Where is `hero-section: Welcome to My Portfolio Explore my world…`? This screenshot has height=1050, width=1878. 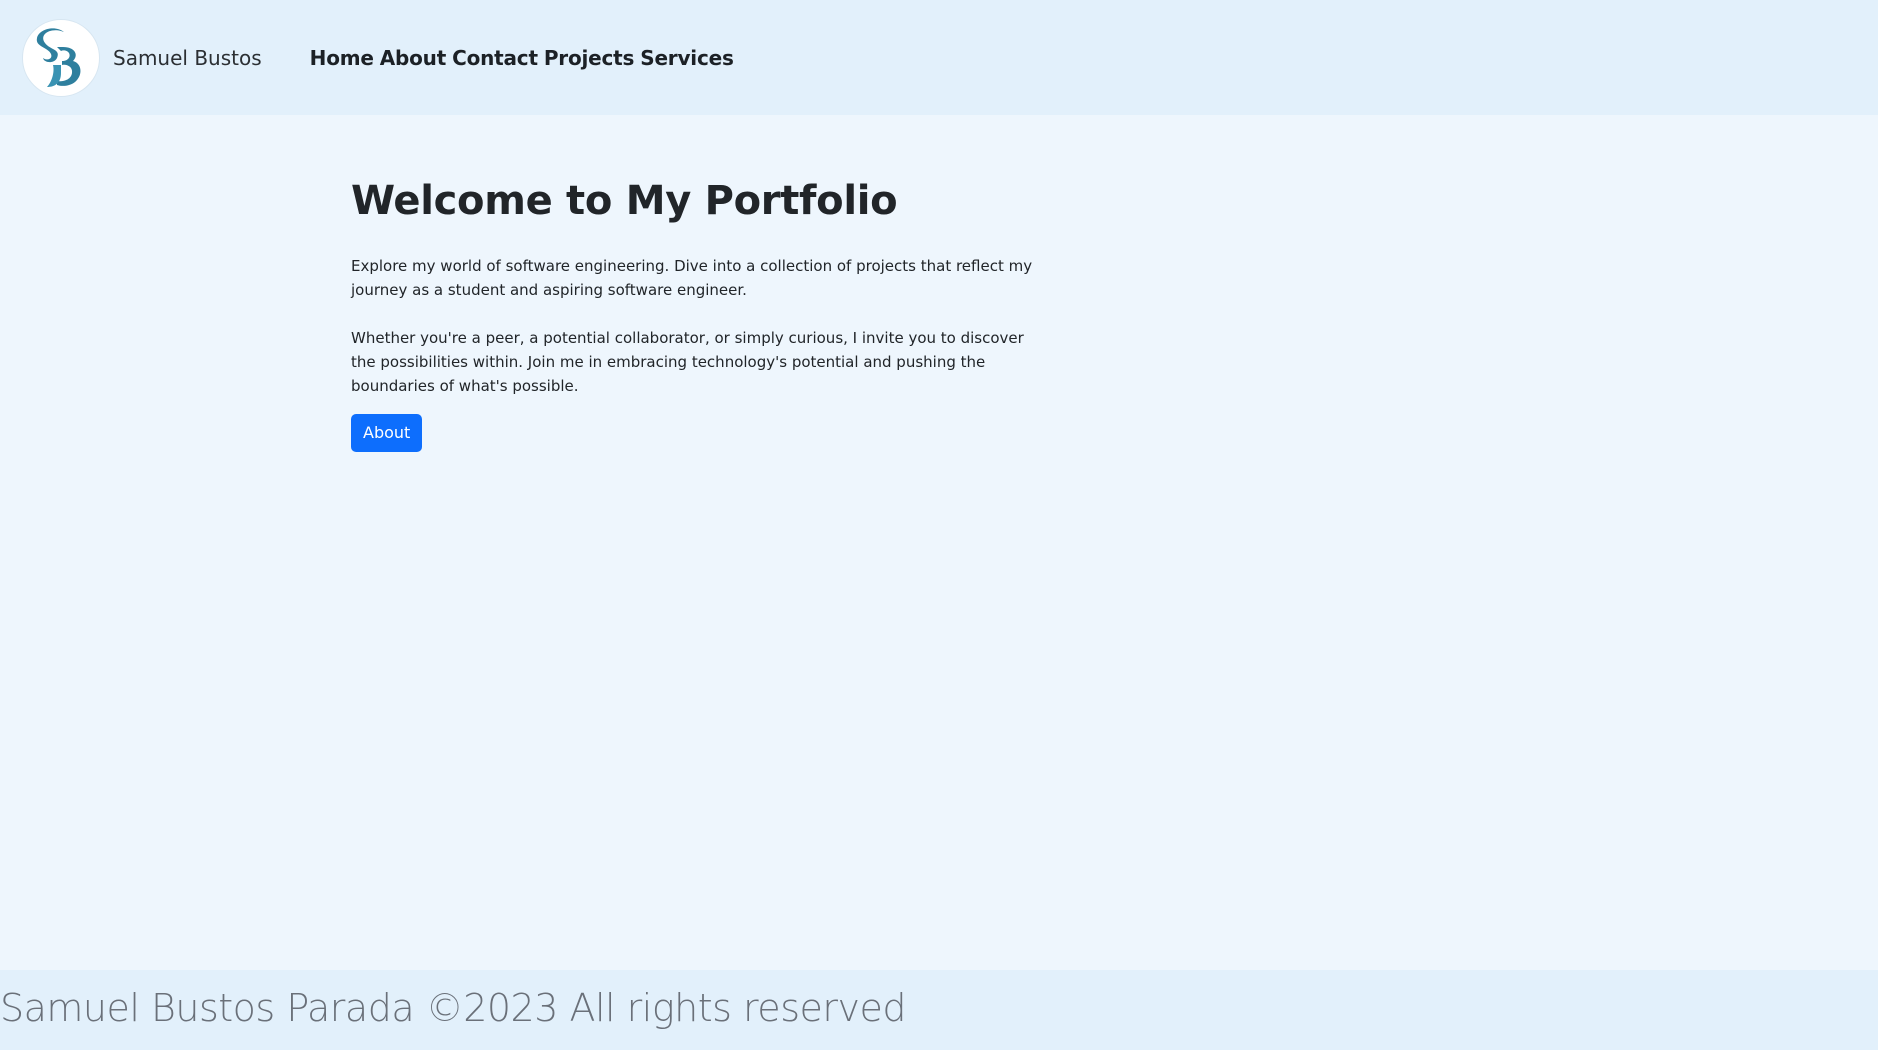 hero-section: Welcome to My Portfolio Explore my world… is located at coordinates (701, 311).